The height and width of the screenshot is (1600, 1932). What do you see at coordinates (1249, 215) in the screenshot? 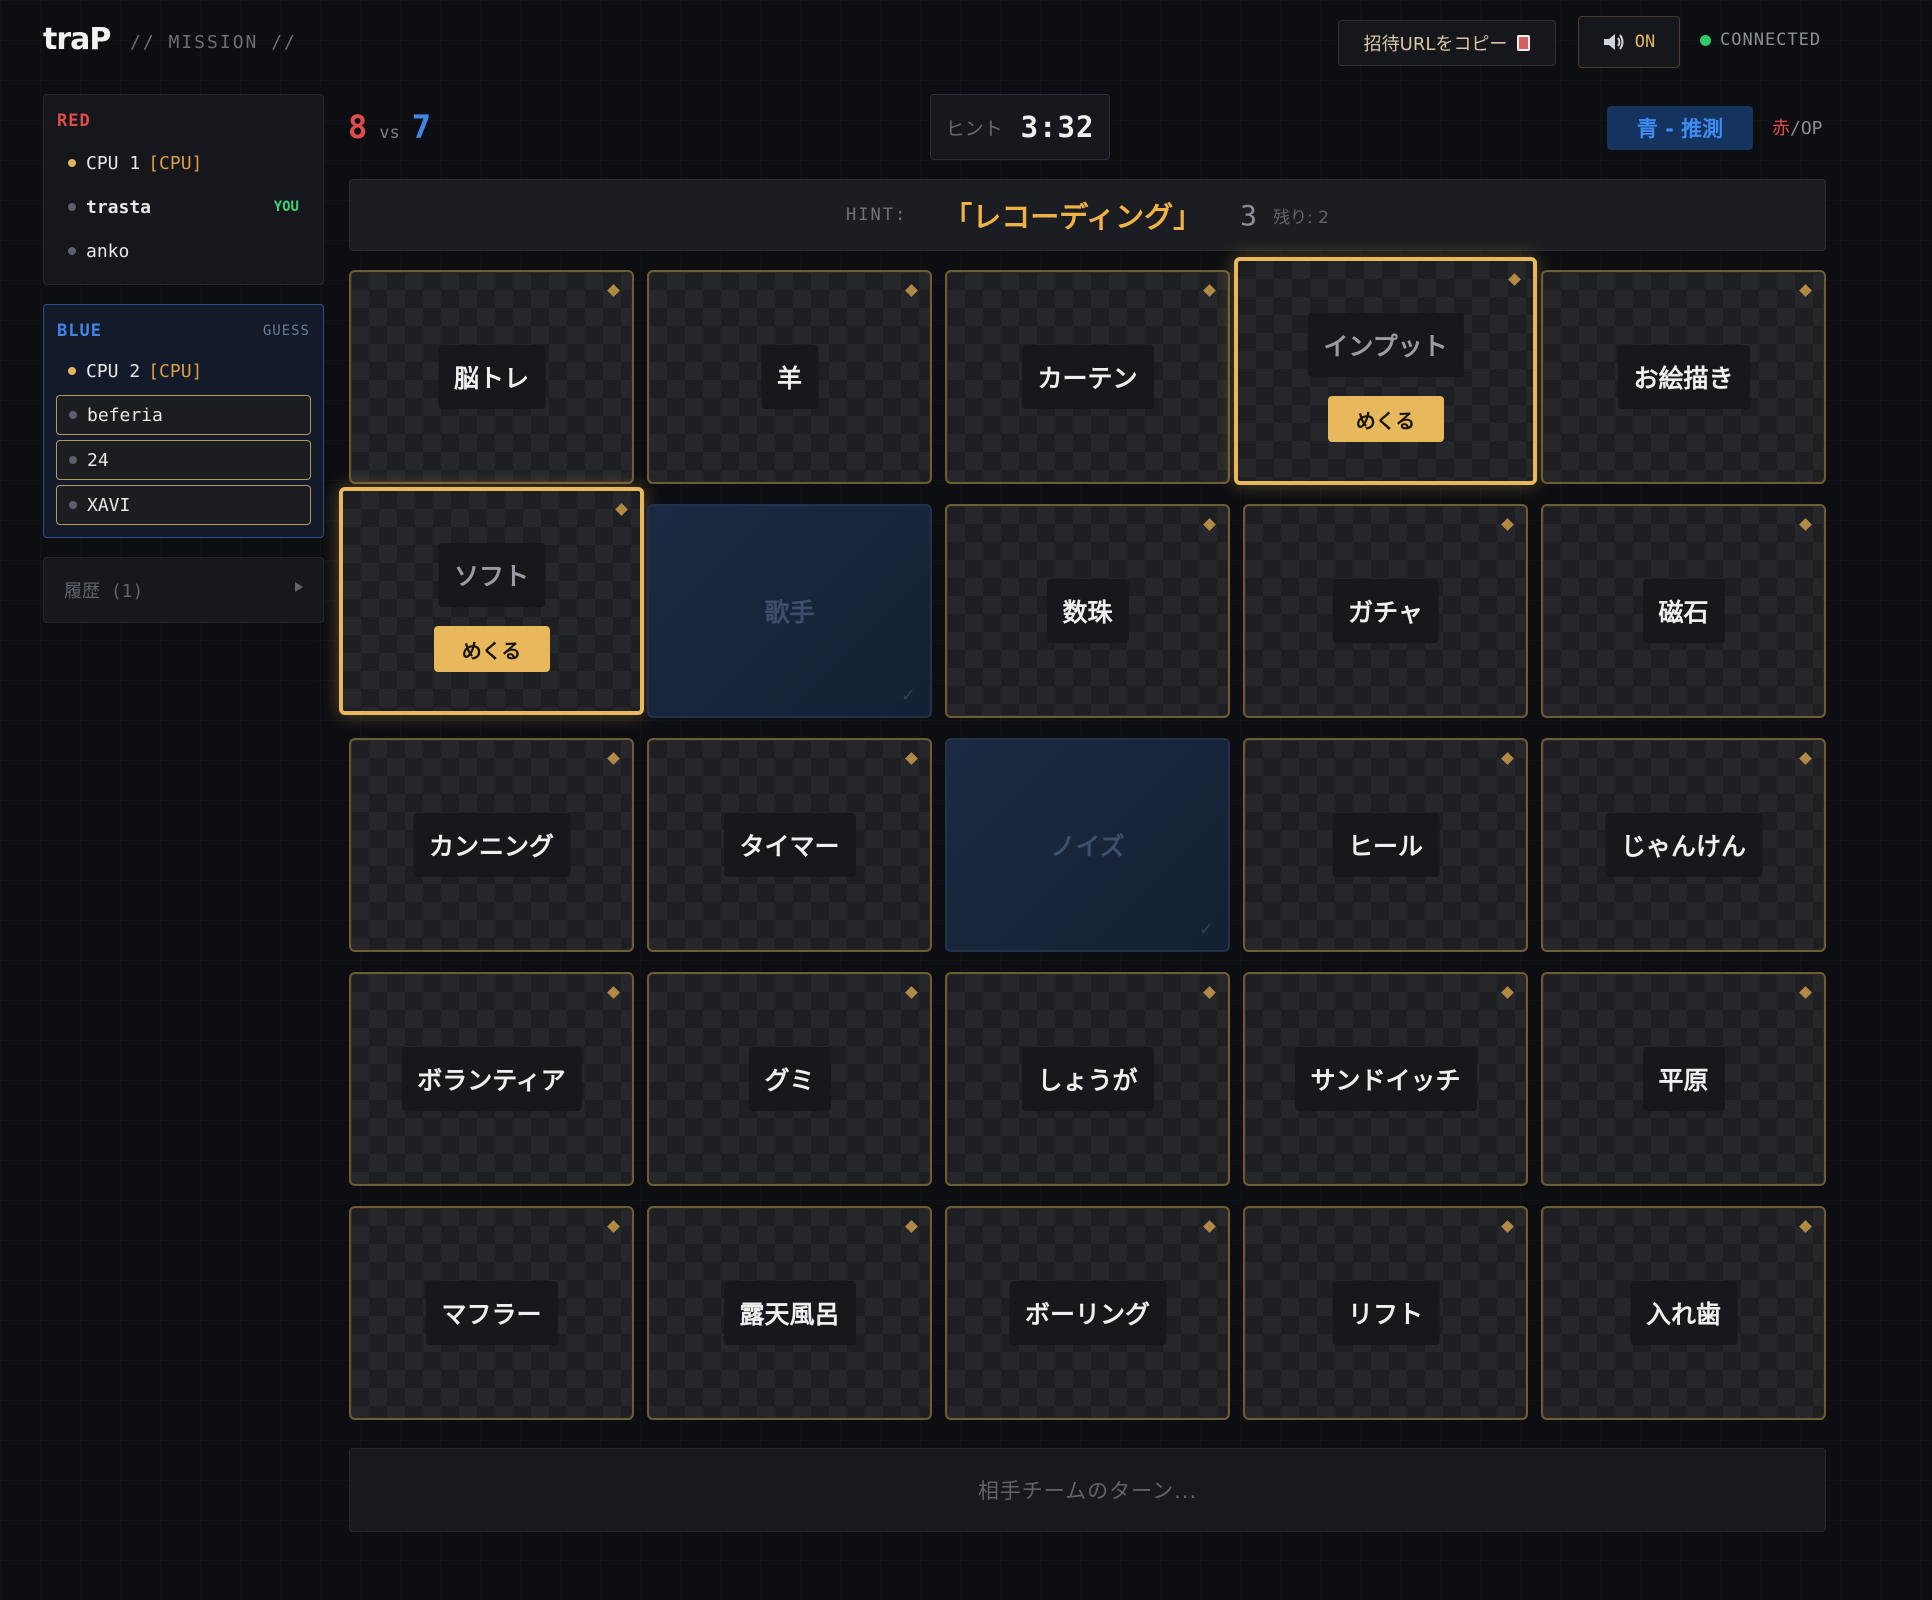
I see `hint-count: 3` at bounding box center [1249, 215].